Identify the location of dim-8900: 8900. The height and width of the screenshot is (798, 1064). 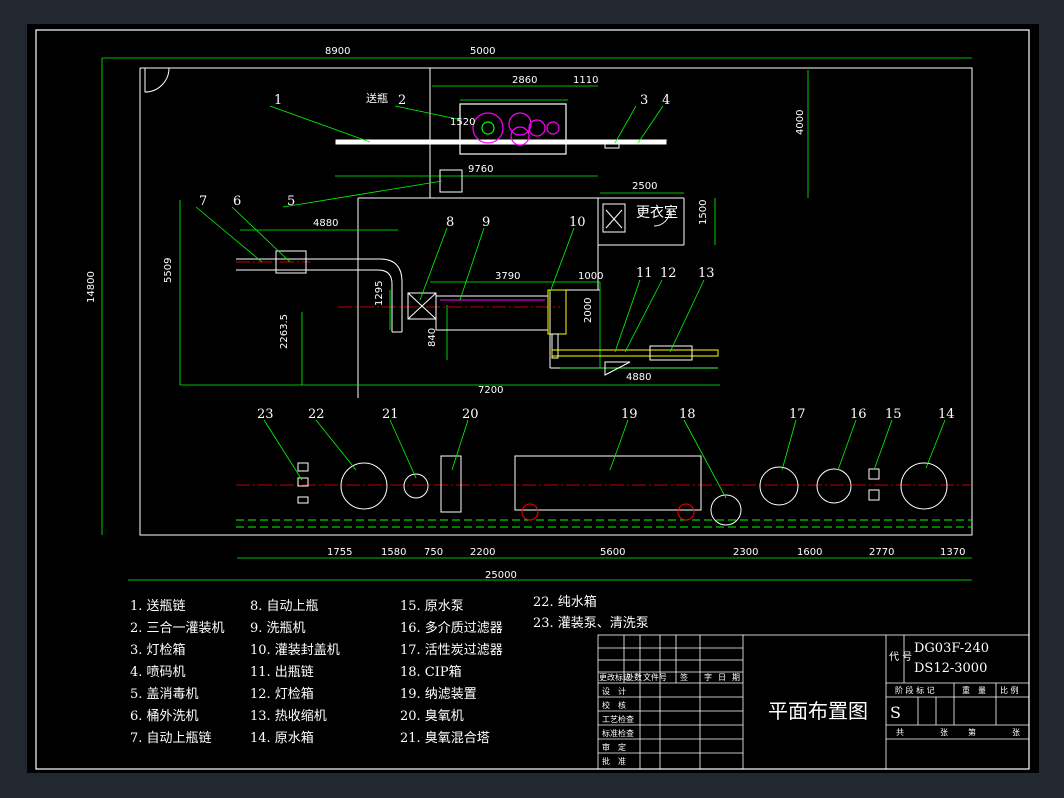
(337, 51).